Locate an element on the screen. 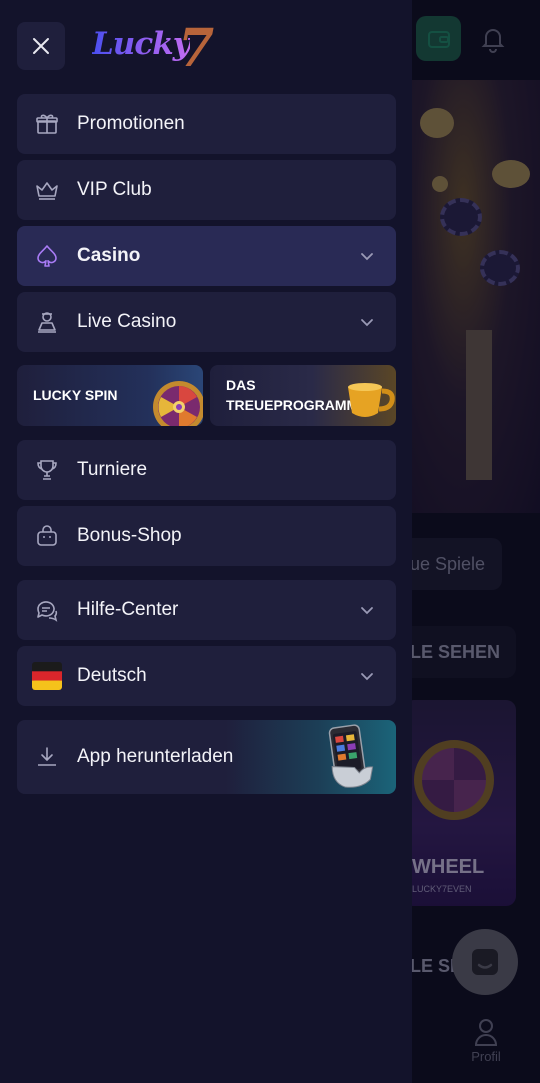 The width and height of the screenshot is (540, 1083). download-icon is located at coordinates (47, 756).